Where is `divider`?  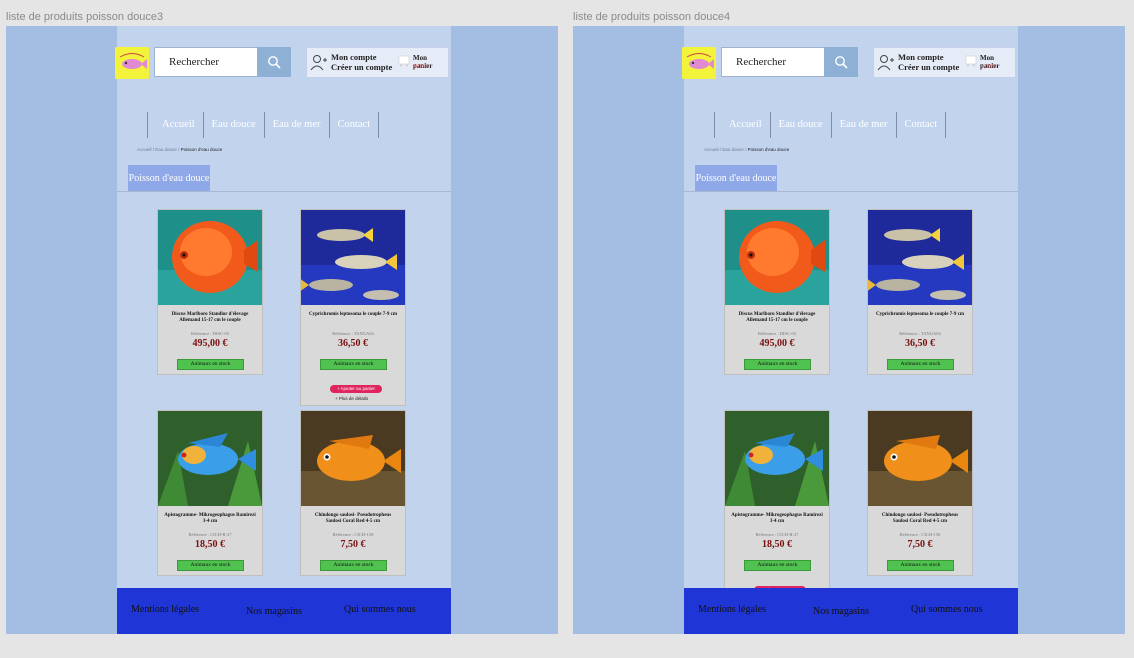
divider is located at coordinates (851, 191).